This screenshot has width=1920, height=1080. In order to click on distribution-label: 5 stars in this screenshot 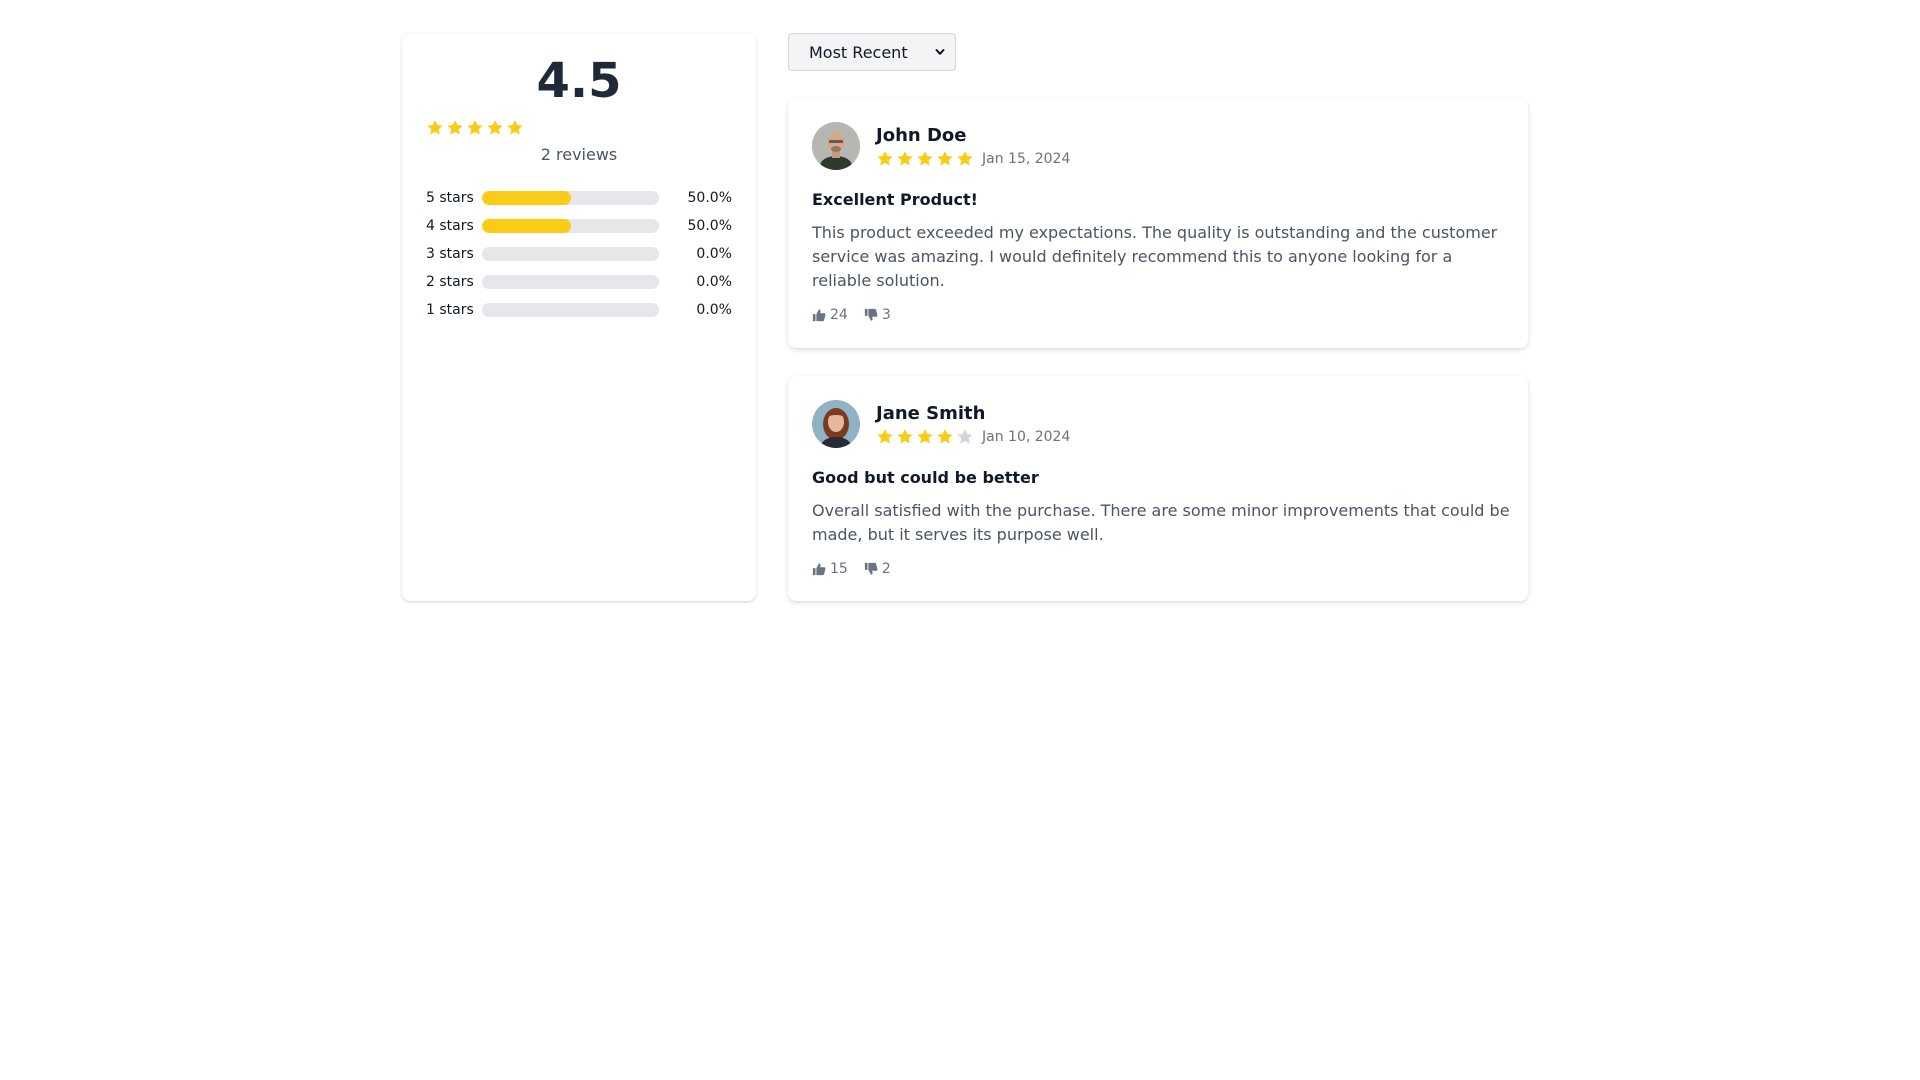, I will do `click(450, 198)`.